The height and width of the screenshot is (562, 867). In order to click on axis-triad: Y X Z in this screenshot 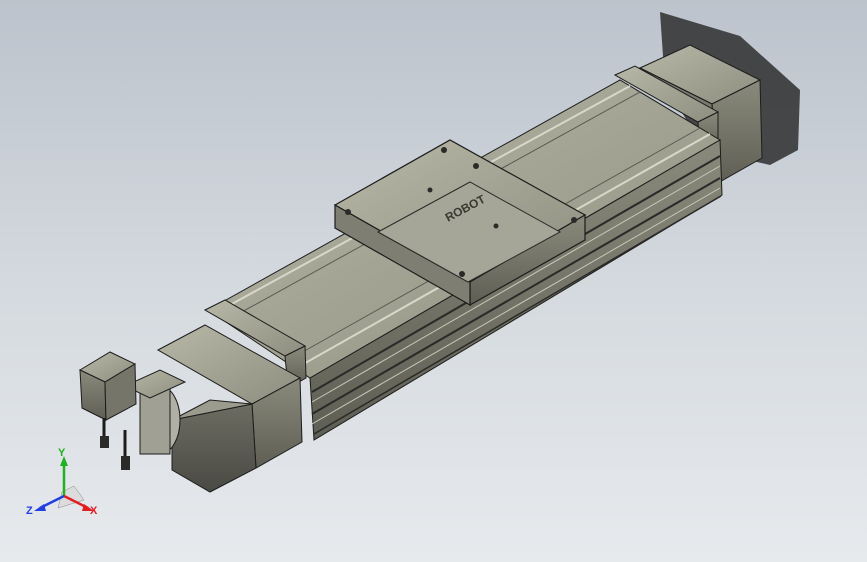, I will do `click(67, 488)`.